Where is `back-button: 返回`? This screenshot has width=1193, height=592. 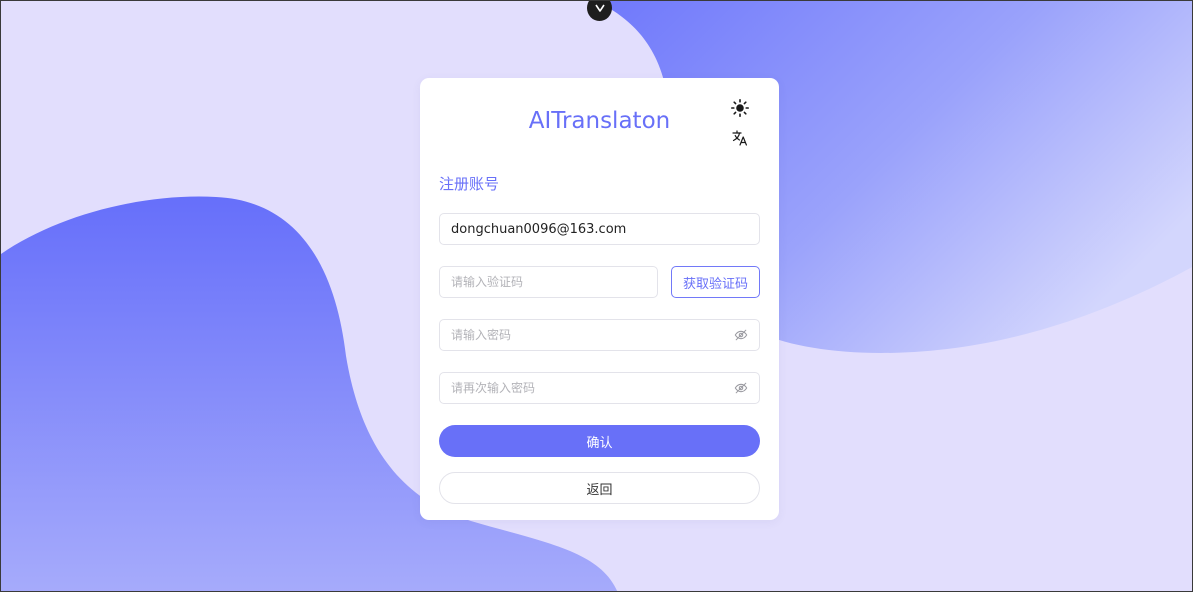
back-button: 返回 is located at coordinates (599, 488).